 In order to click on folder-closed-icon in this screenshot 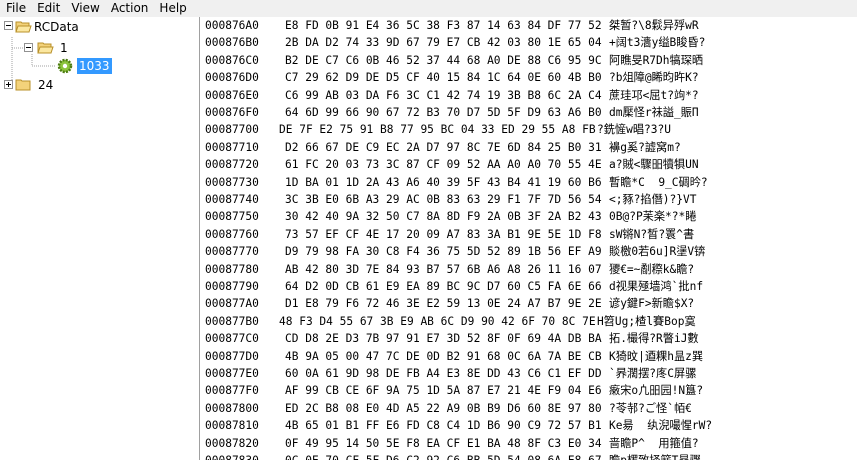, I will do `click(23, 85)`.